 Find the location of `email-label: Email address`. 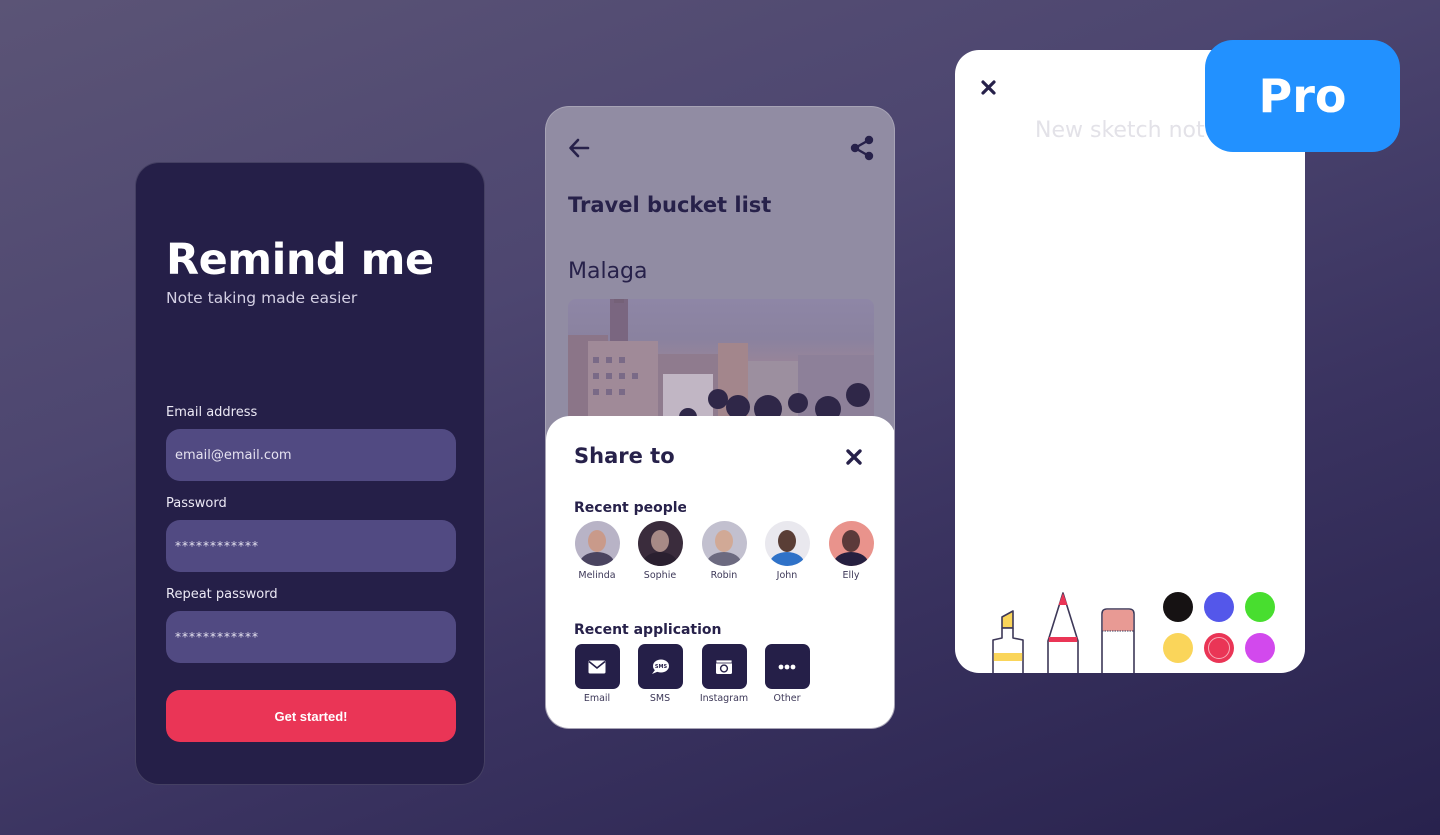

email-label: Email address is located at coordinates (212, 412).